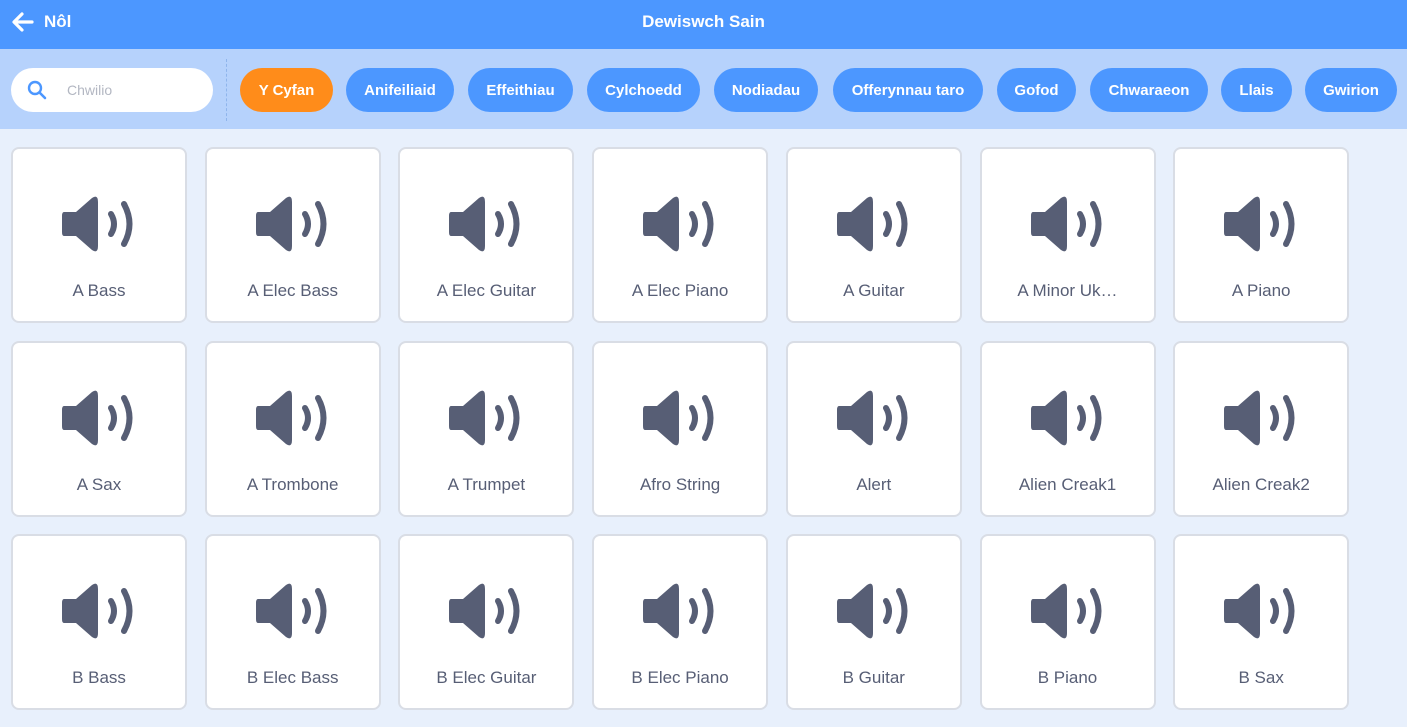 The height and width of the screenshot is (727, 1407). I want to click on sound-name: B Elec Bass, so click(292, 677).